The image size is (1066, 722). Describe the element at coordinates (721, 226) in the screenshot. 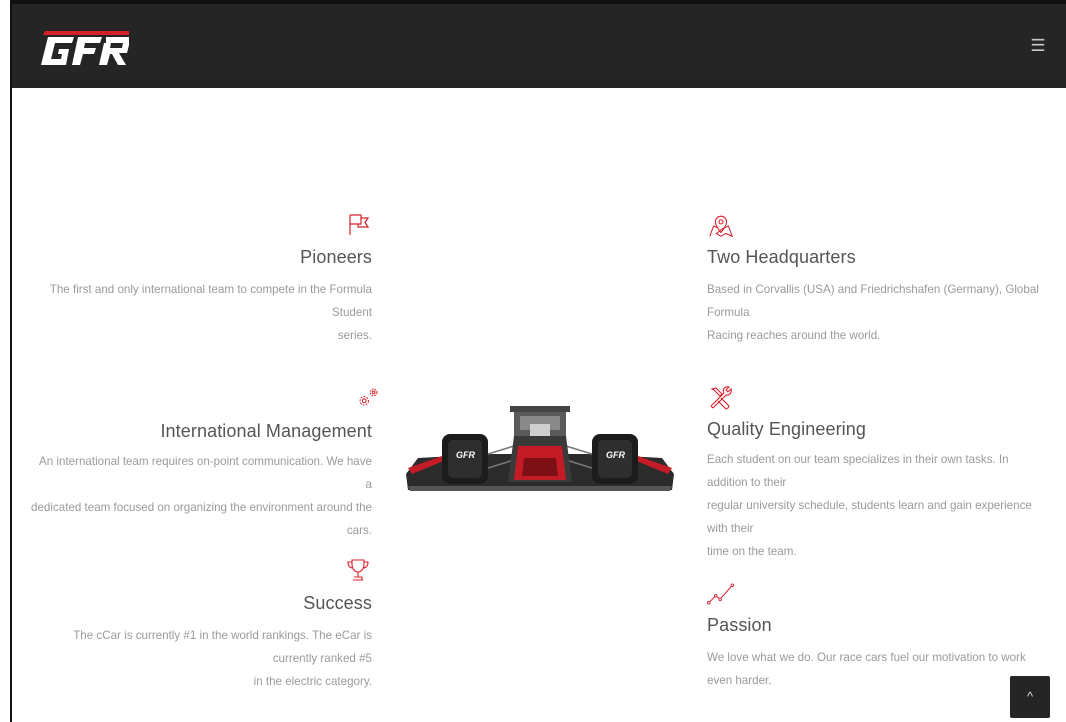

I see `map-pin-icon` at that location.